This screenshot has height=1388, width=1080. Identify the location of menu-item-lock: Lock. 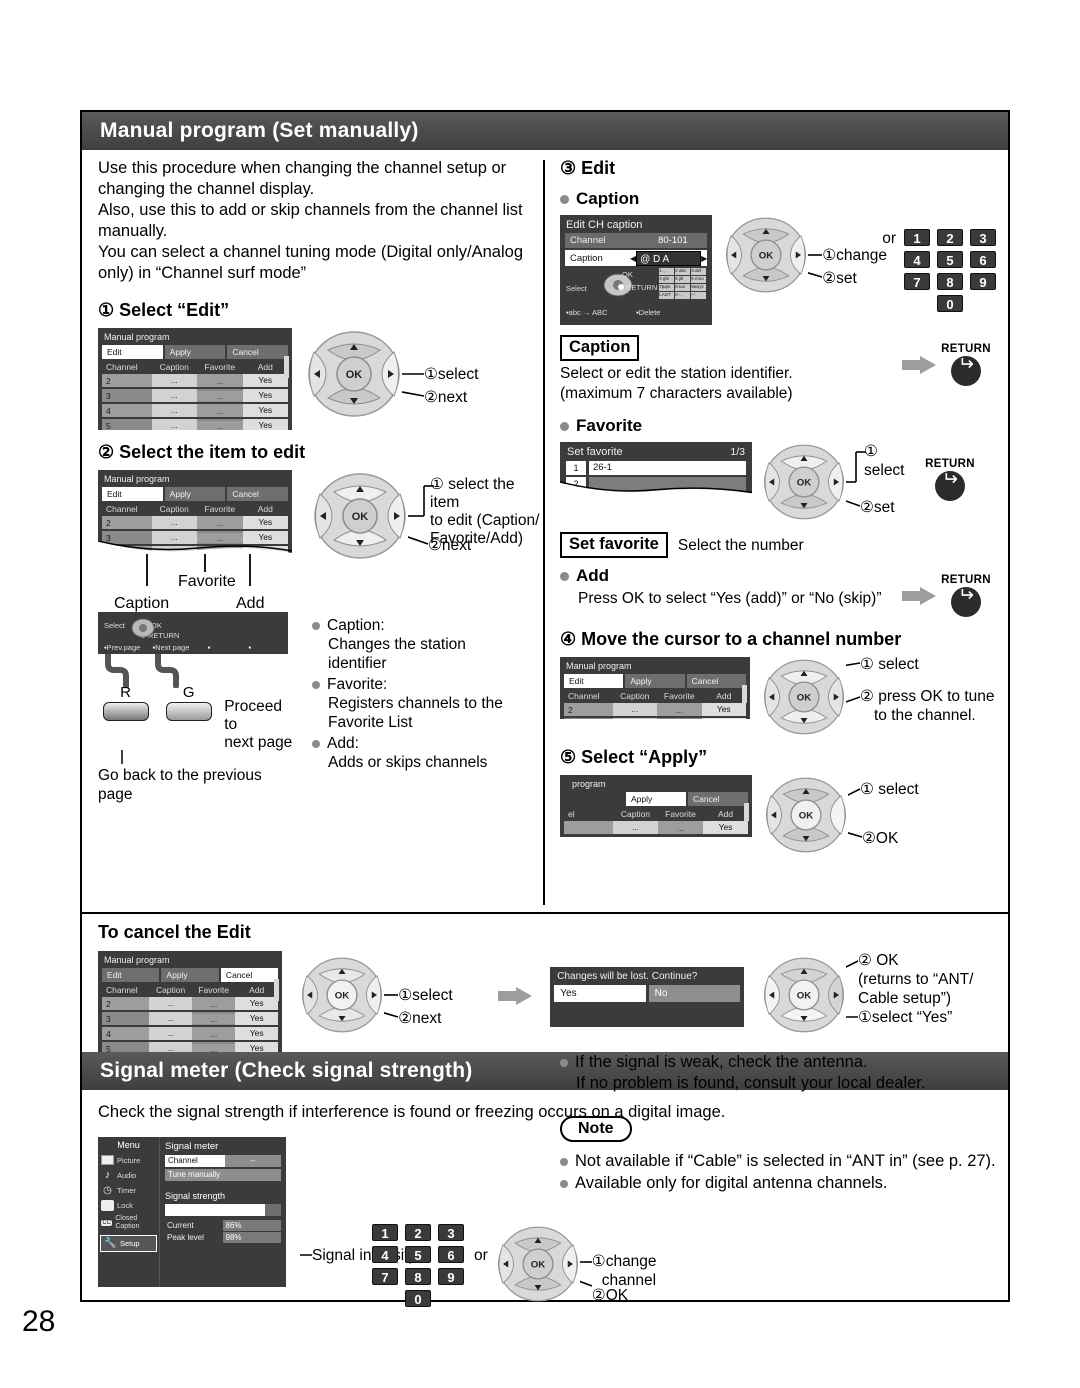
(128, 1205).